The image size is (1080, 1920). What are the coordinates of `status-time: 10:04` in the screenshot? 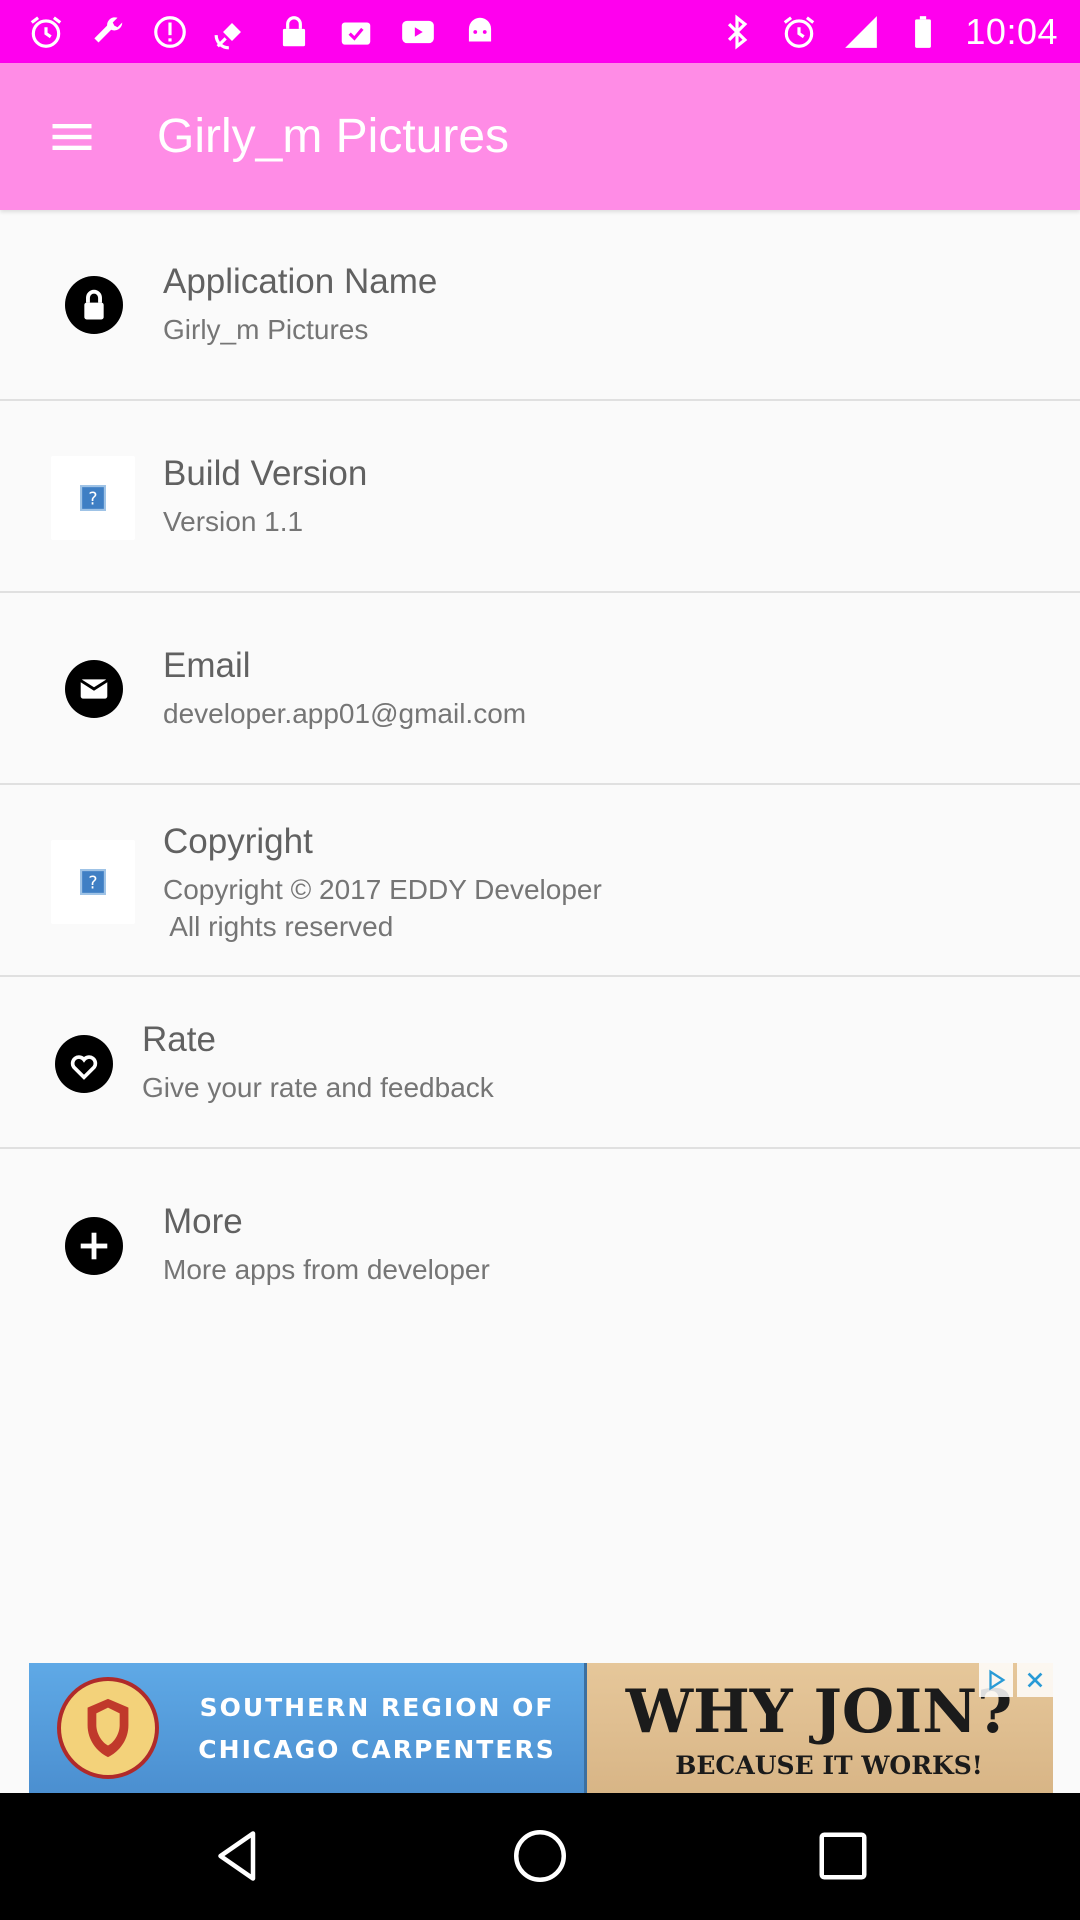 It's located at (1011, 31).